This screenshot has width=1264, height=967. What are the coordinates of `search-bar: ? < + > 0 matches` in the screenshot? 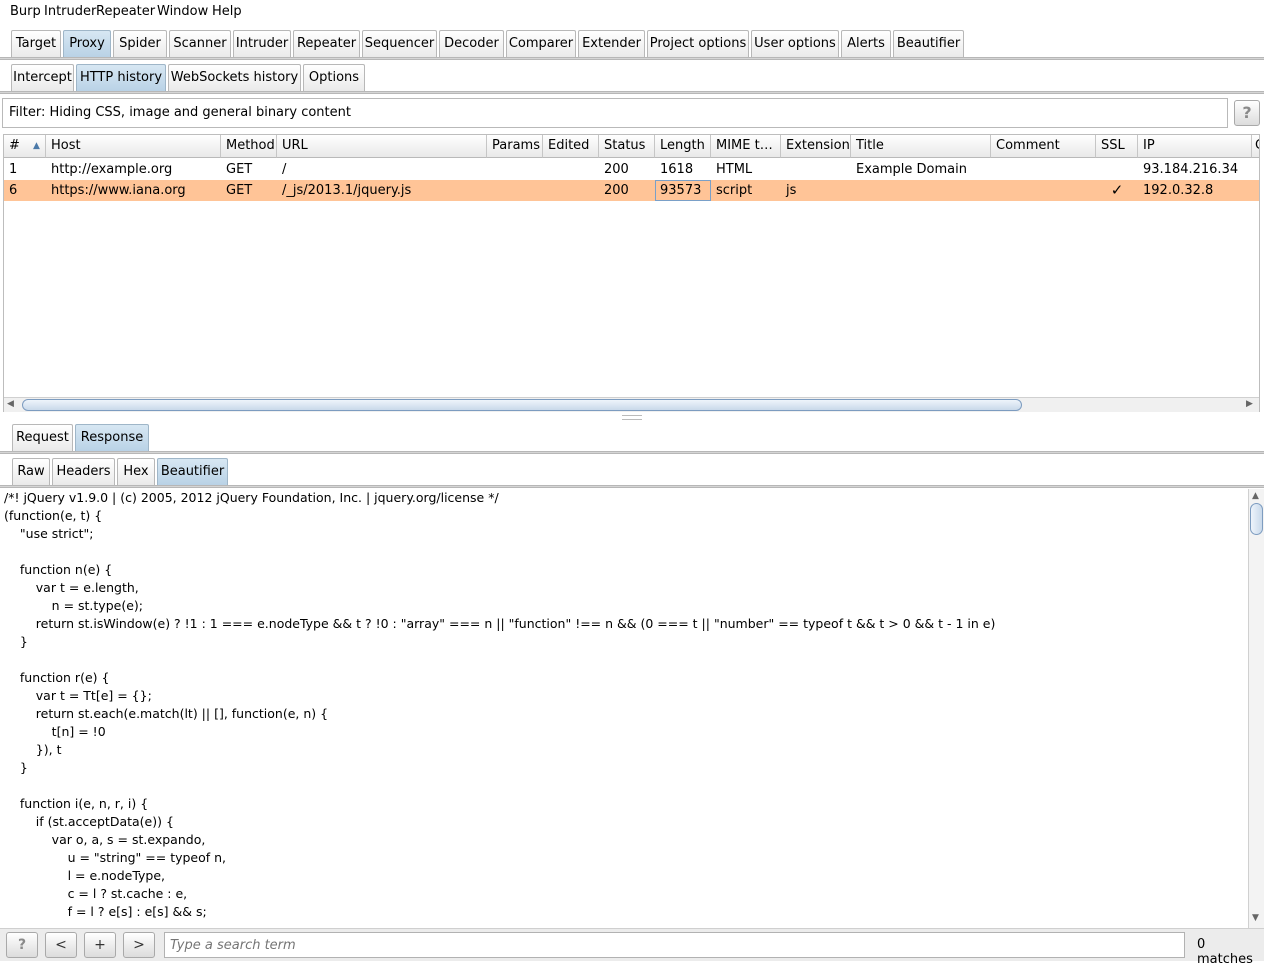 It's located at (632, 947).